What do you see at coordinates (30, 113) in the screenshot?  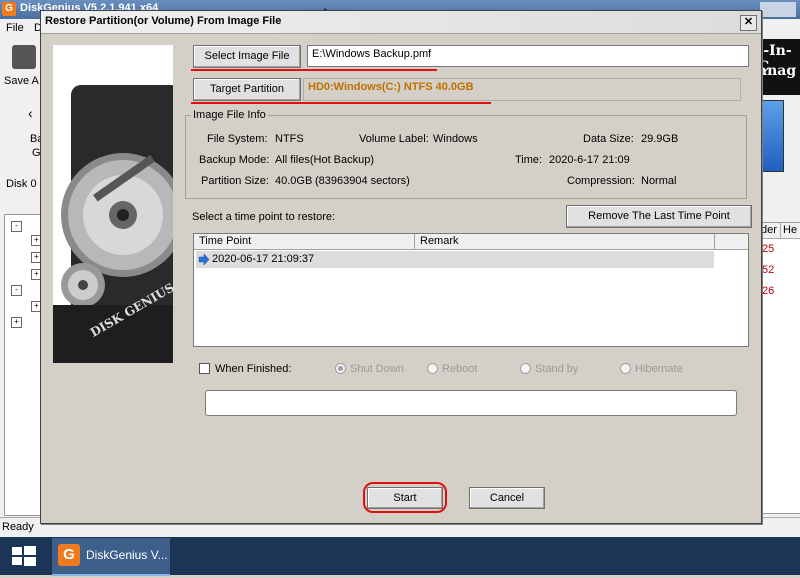 I see `back-arrow-icon: ‹` at bounding box center [30, 113].